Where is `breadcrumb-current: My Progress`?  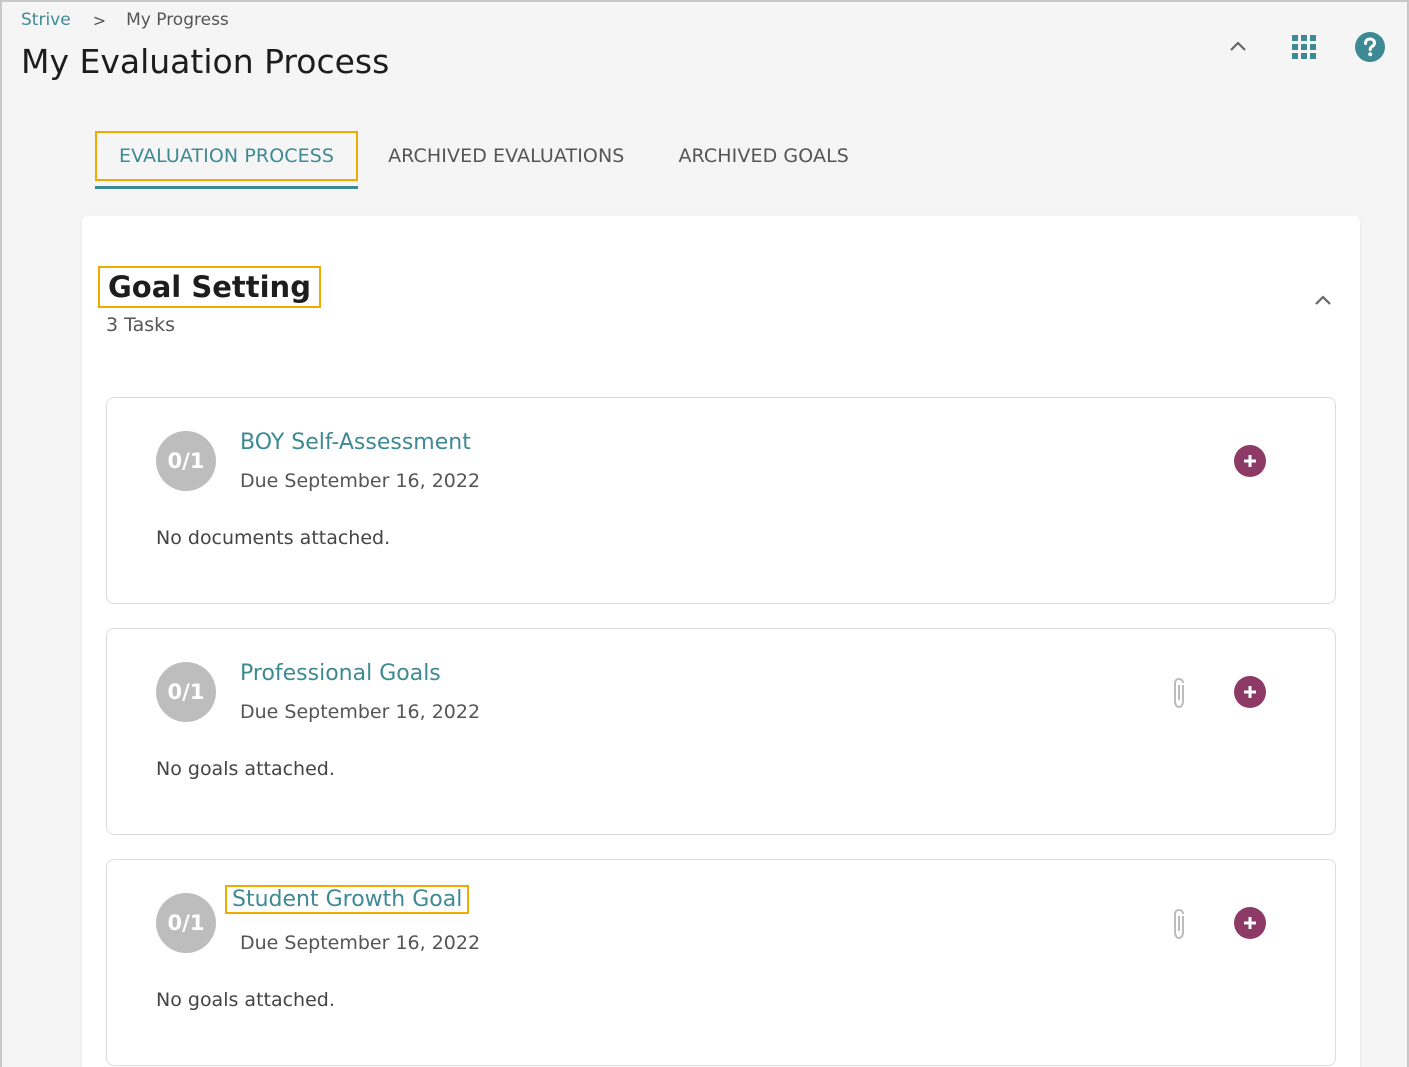
breadcrumb-current: My Progress is located at coordinates (177, 20).